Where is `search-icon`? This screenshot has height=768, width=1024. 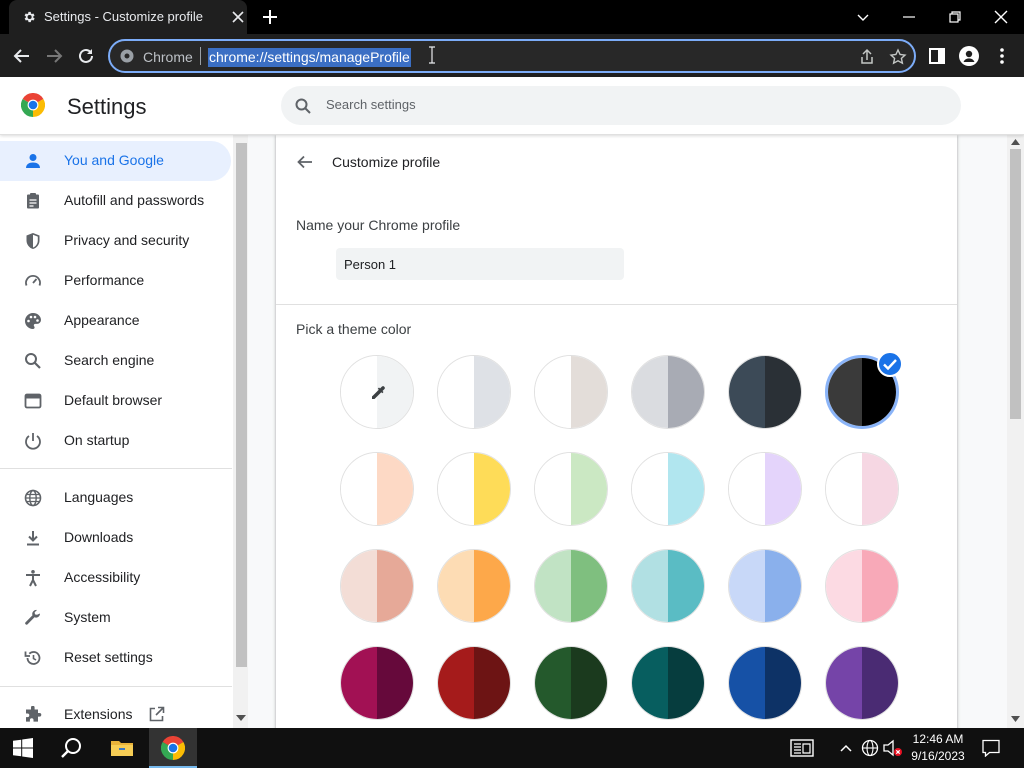
search-icon is located at coordinates (72, 748).